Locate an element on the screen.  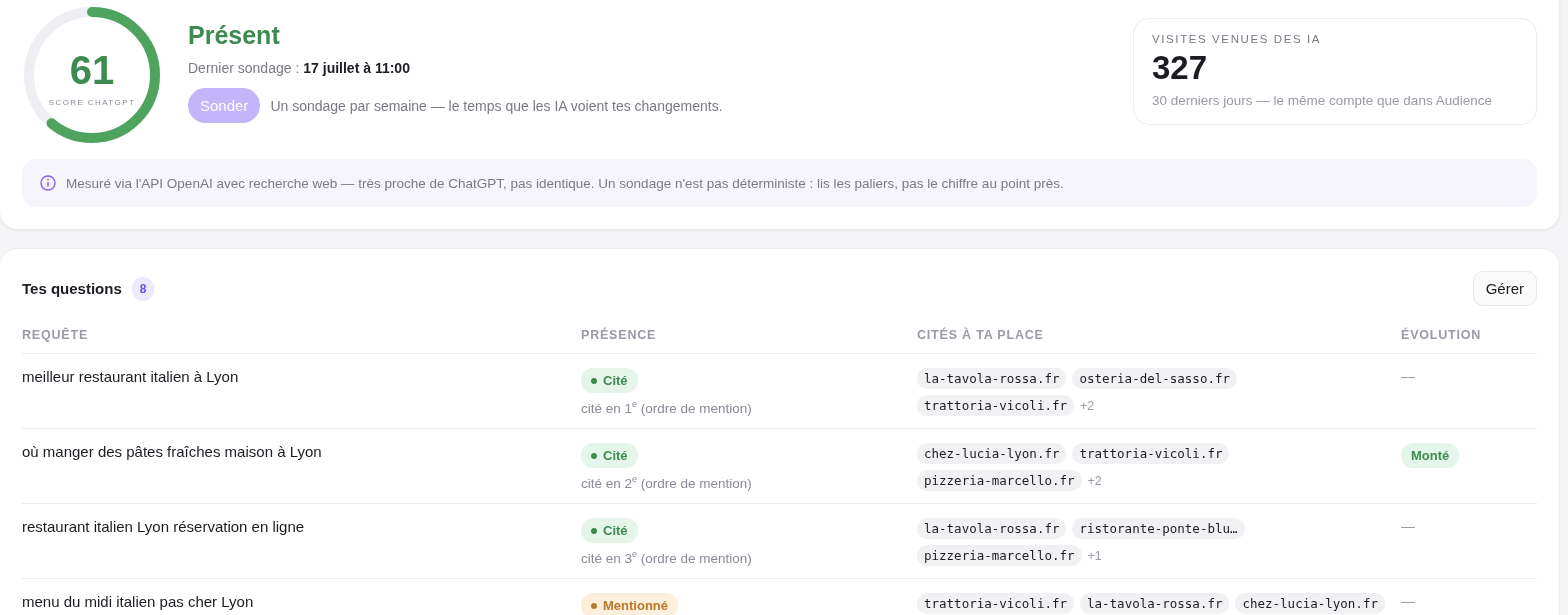
score-label: SCORE CHATGPT is located at coordinates (92, 102).